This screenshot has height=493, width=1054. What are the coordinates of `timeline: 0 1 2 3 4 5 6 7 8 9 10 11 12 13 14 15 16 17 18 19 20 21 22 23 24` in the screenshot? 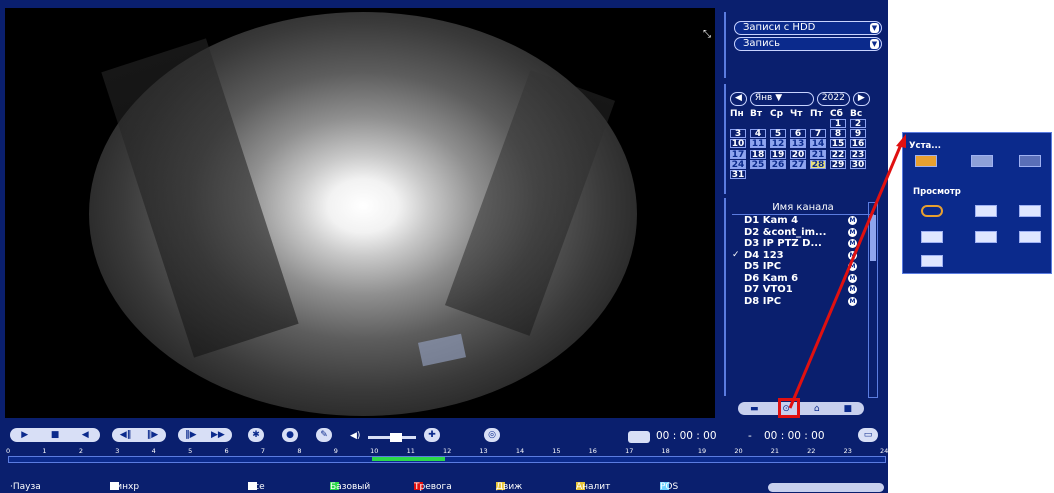 It's located at (447, 456).